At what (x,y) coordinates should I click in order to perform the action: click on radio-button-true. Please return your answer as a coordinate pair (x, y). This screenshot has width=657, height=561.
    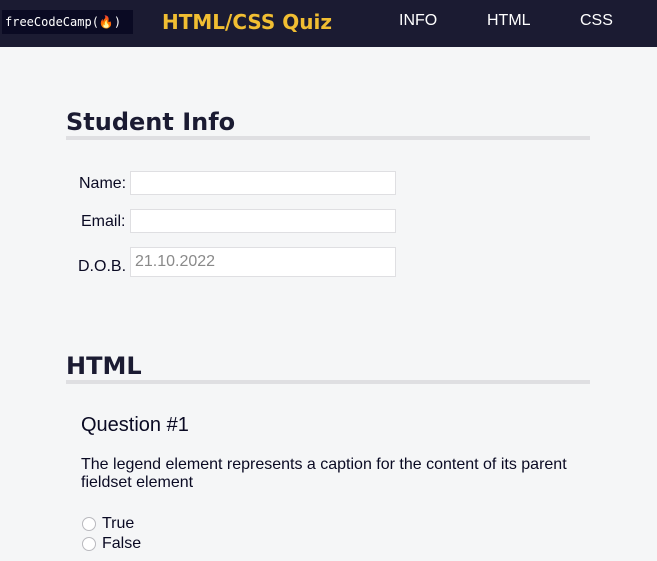
    Looking at the image, I should click on (89, 524).